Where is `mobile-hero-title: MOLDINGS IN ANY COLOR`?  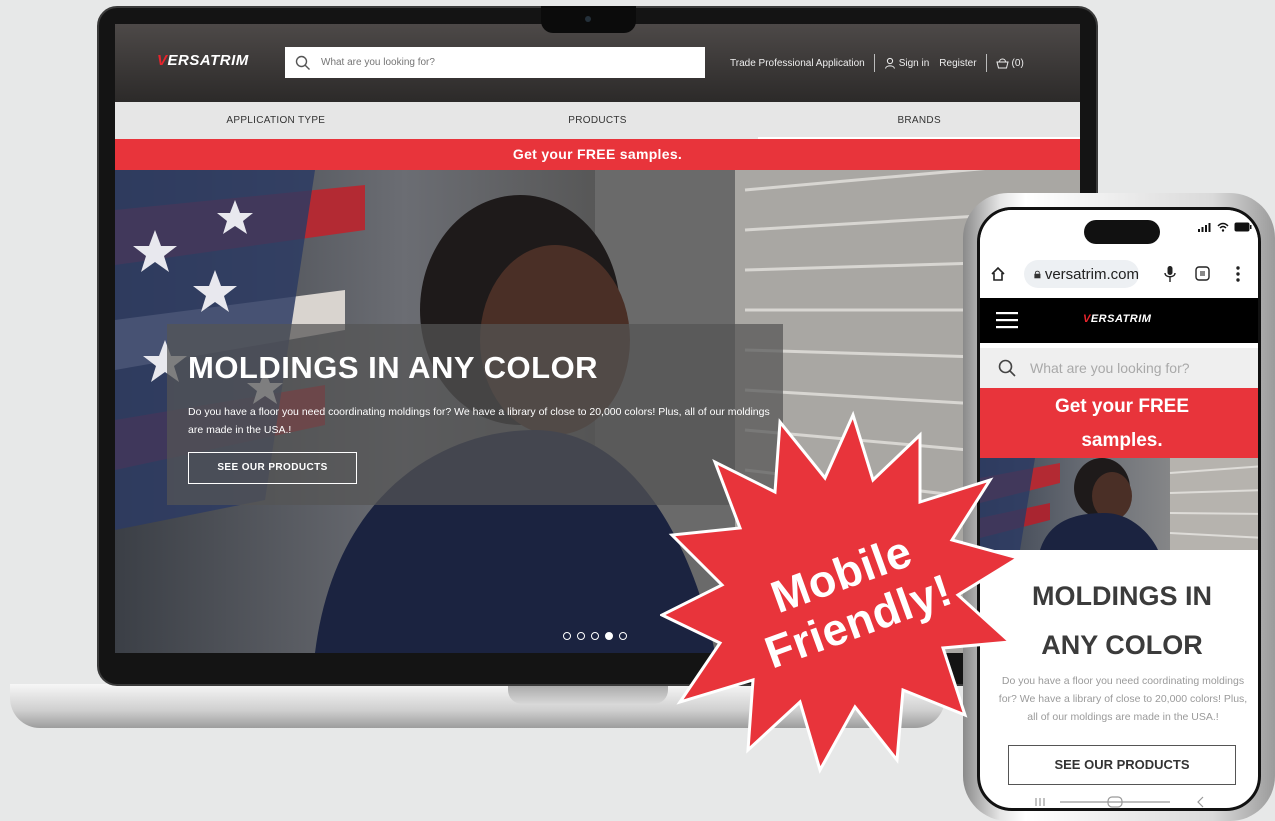
mobile-hero-title: MOLDINGS IN ANY COLOR is located at coordinates (1119, 621).